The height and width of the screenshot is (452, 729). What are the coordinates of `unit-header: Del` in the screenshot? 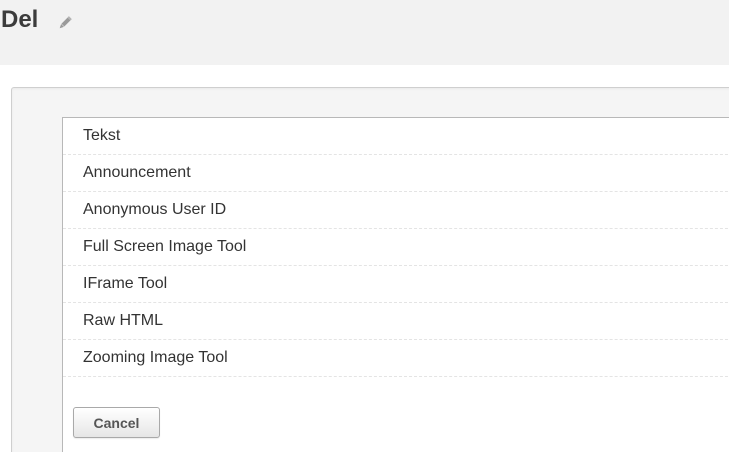 It's located at (364, 32).